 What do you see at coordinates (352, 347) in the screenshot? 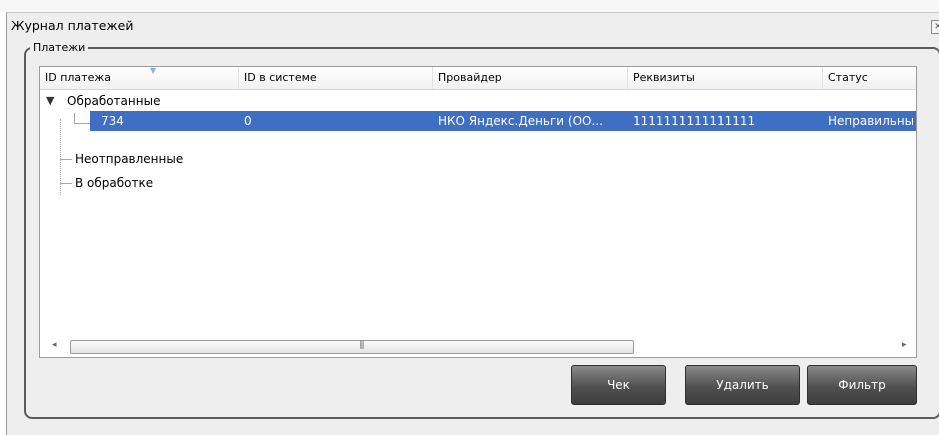
I see `scrollbar-thumb: ⫼` at bounding box center [352, 347].